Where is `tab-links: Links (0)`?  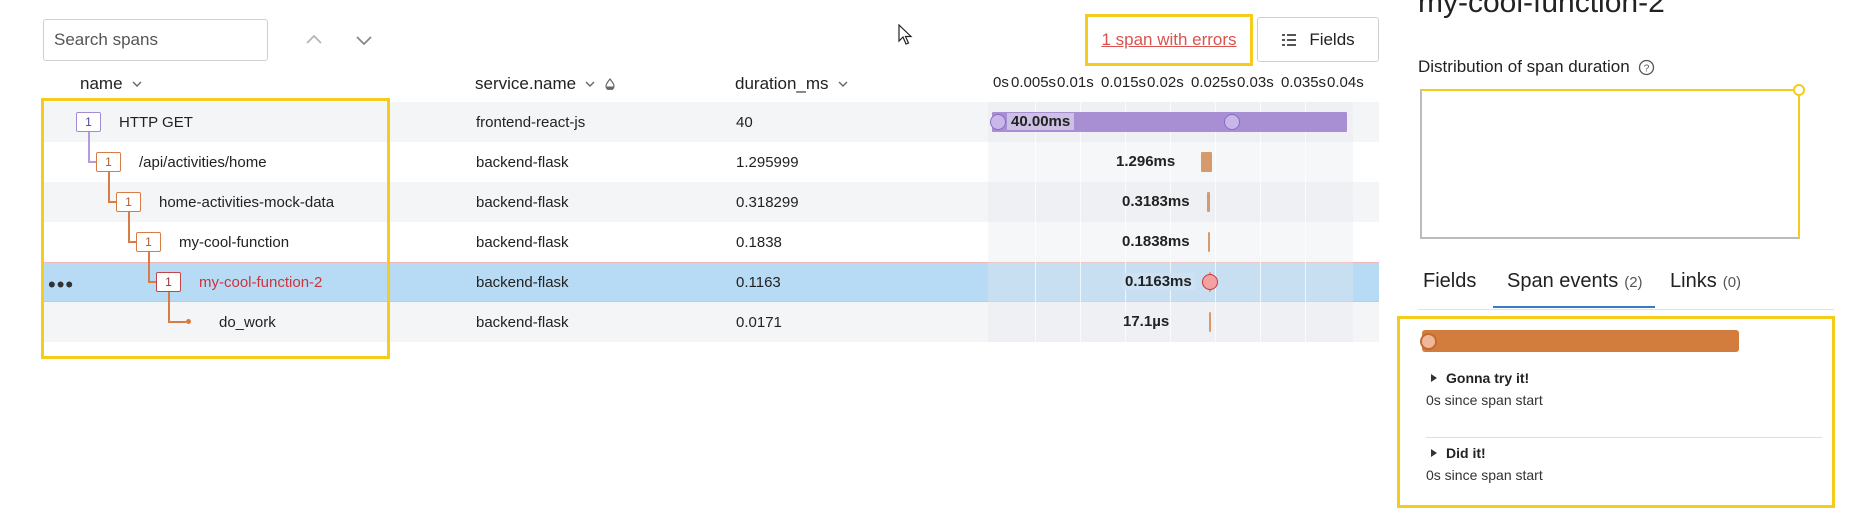
tab-links: Links (0) is located at coordinates (1705, 281).